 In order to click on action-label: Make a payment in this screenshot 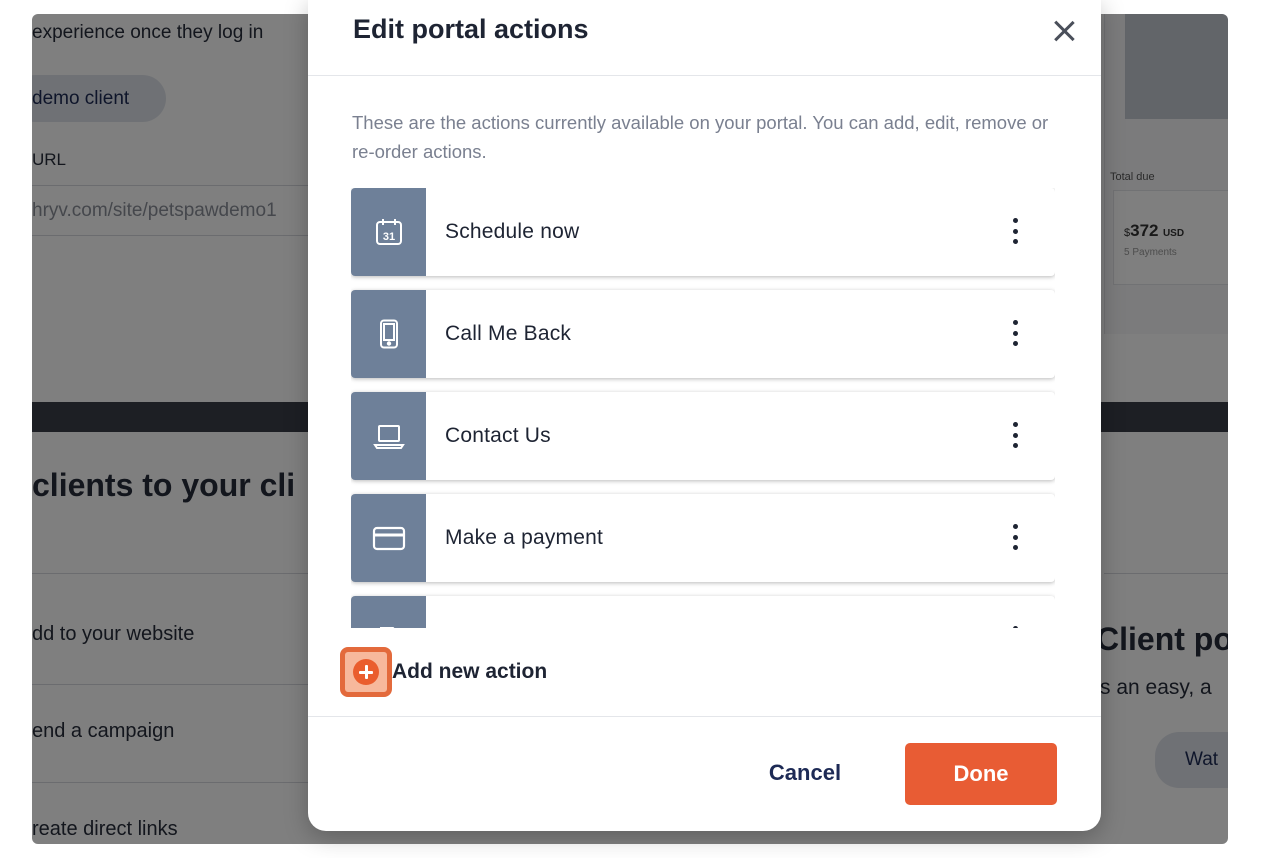, I will do `click(524, 537)`.